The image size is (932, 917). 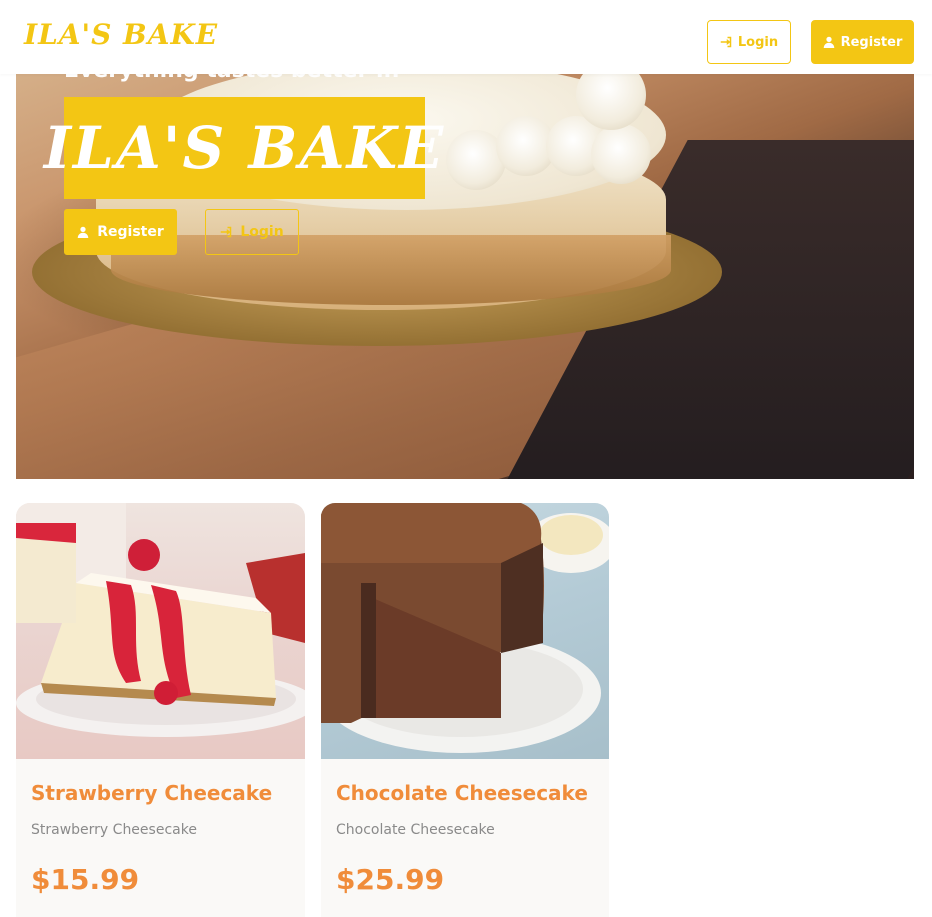 I want to click on hero-cream-swirl-image, so click(x=621, y=154).